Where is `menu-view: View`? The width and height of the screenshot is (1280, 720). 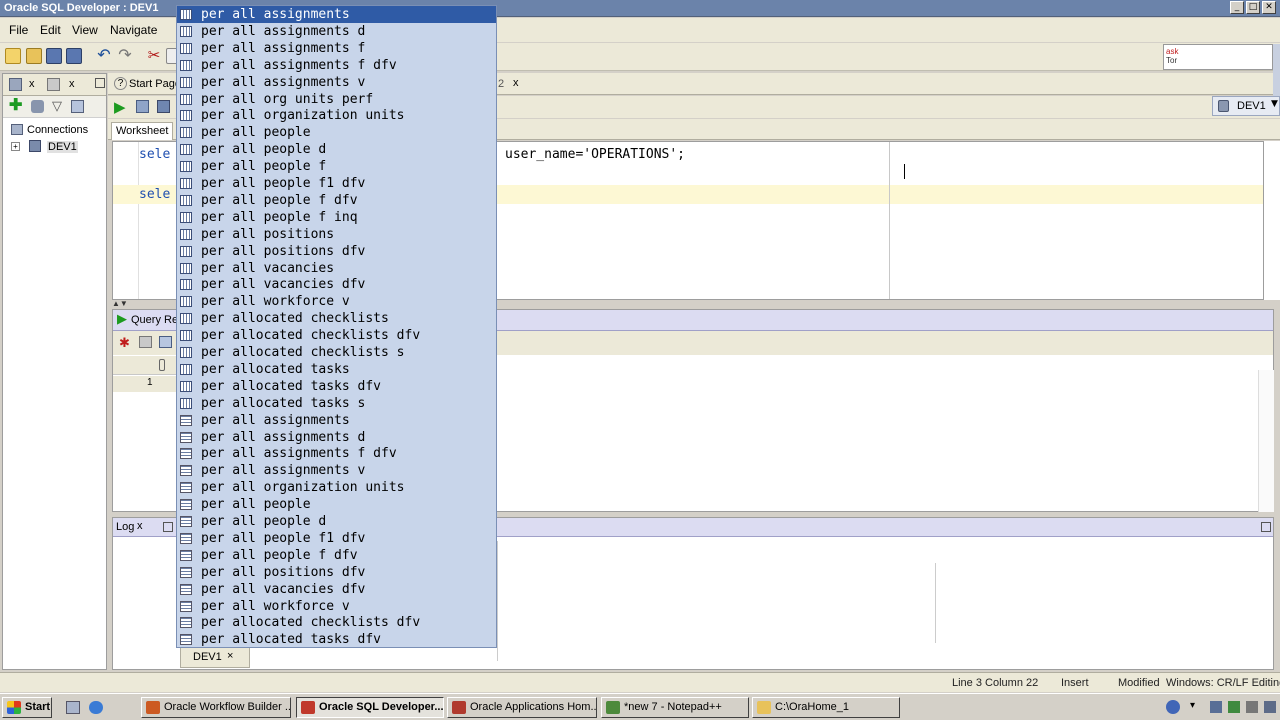
menu-view: View is located at coordinates (85, 30).